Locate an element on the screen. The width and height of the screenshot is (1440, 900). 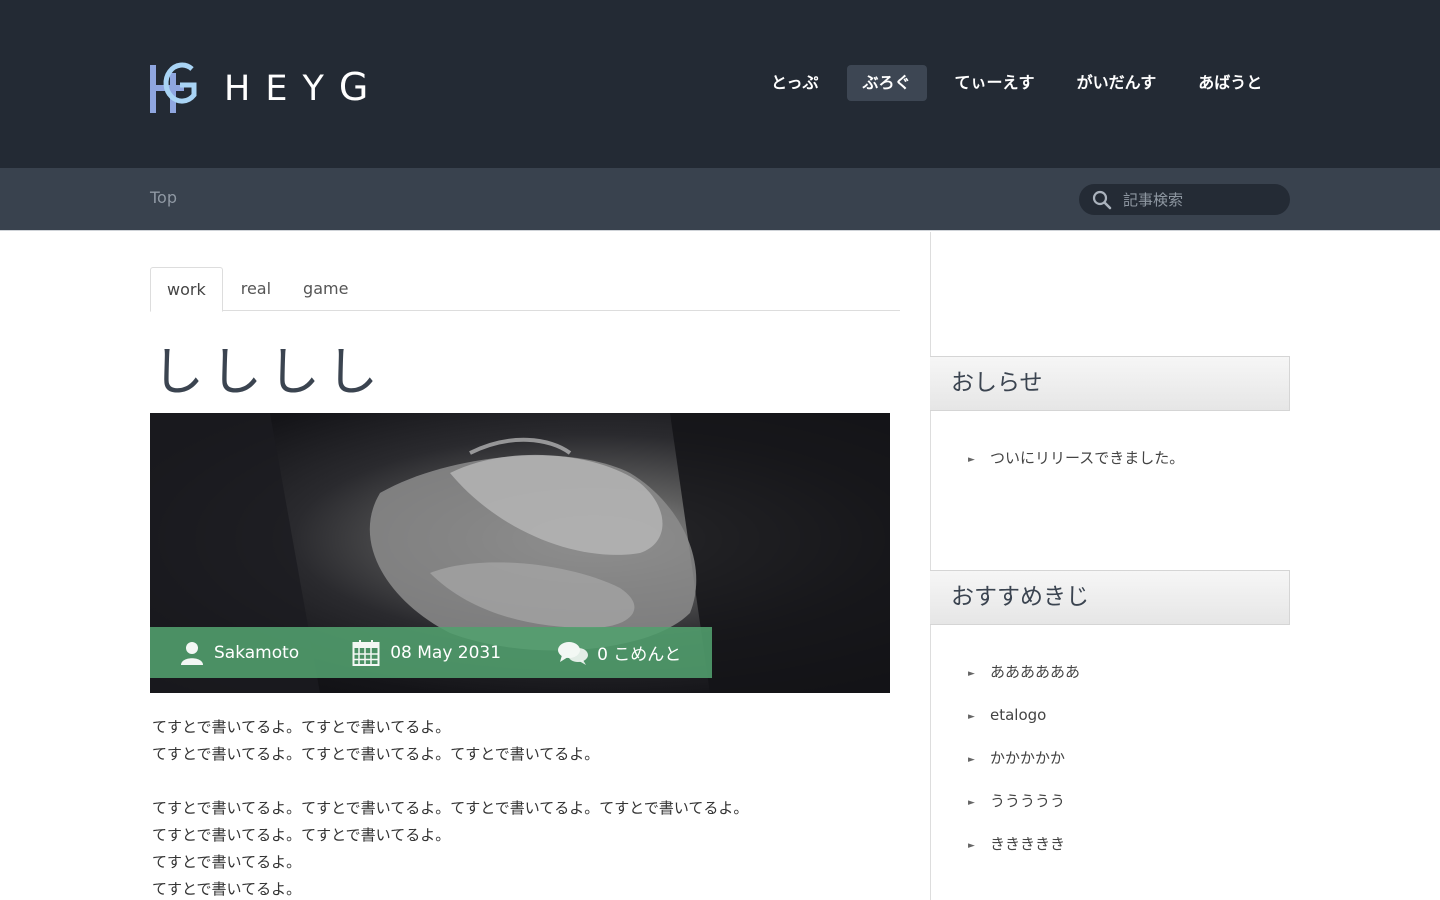
category-tabs: work real game is located at coordinates (525, 289).